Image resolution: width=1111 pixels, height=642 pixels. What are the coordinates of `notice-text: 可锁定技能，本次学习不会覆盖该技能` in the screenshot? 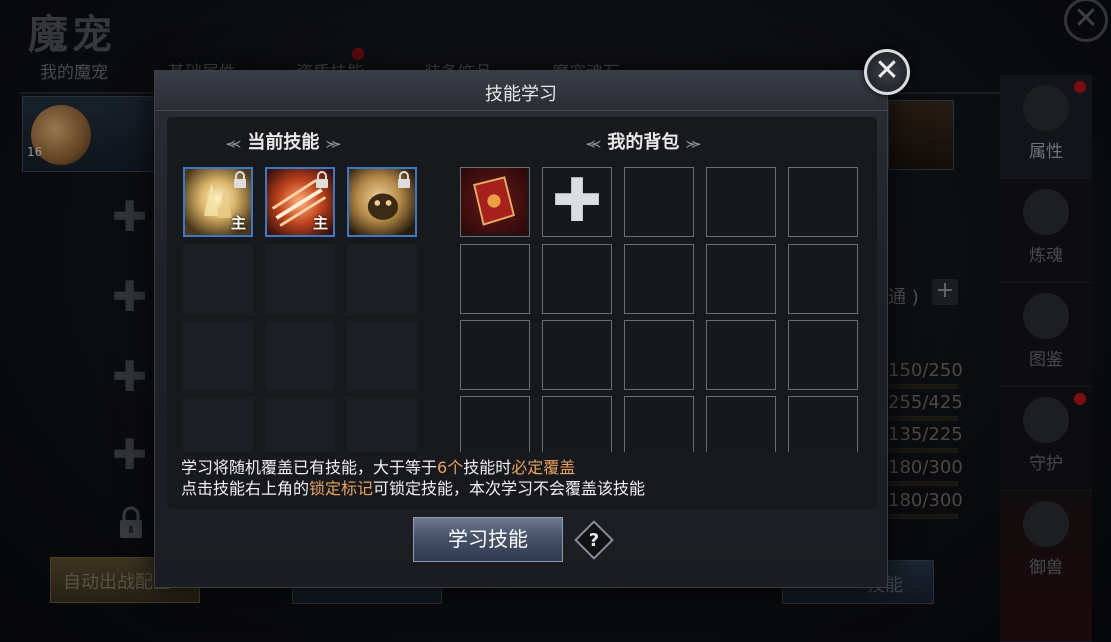 It's located at (509, 488).